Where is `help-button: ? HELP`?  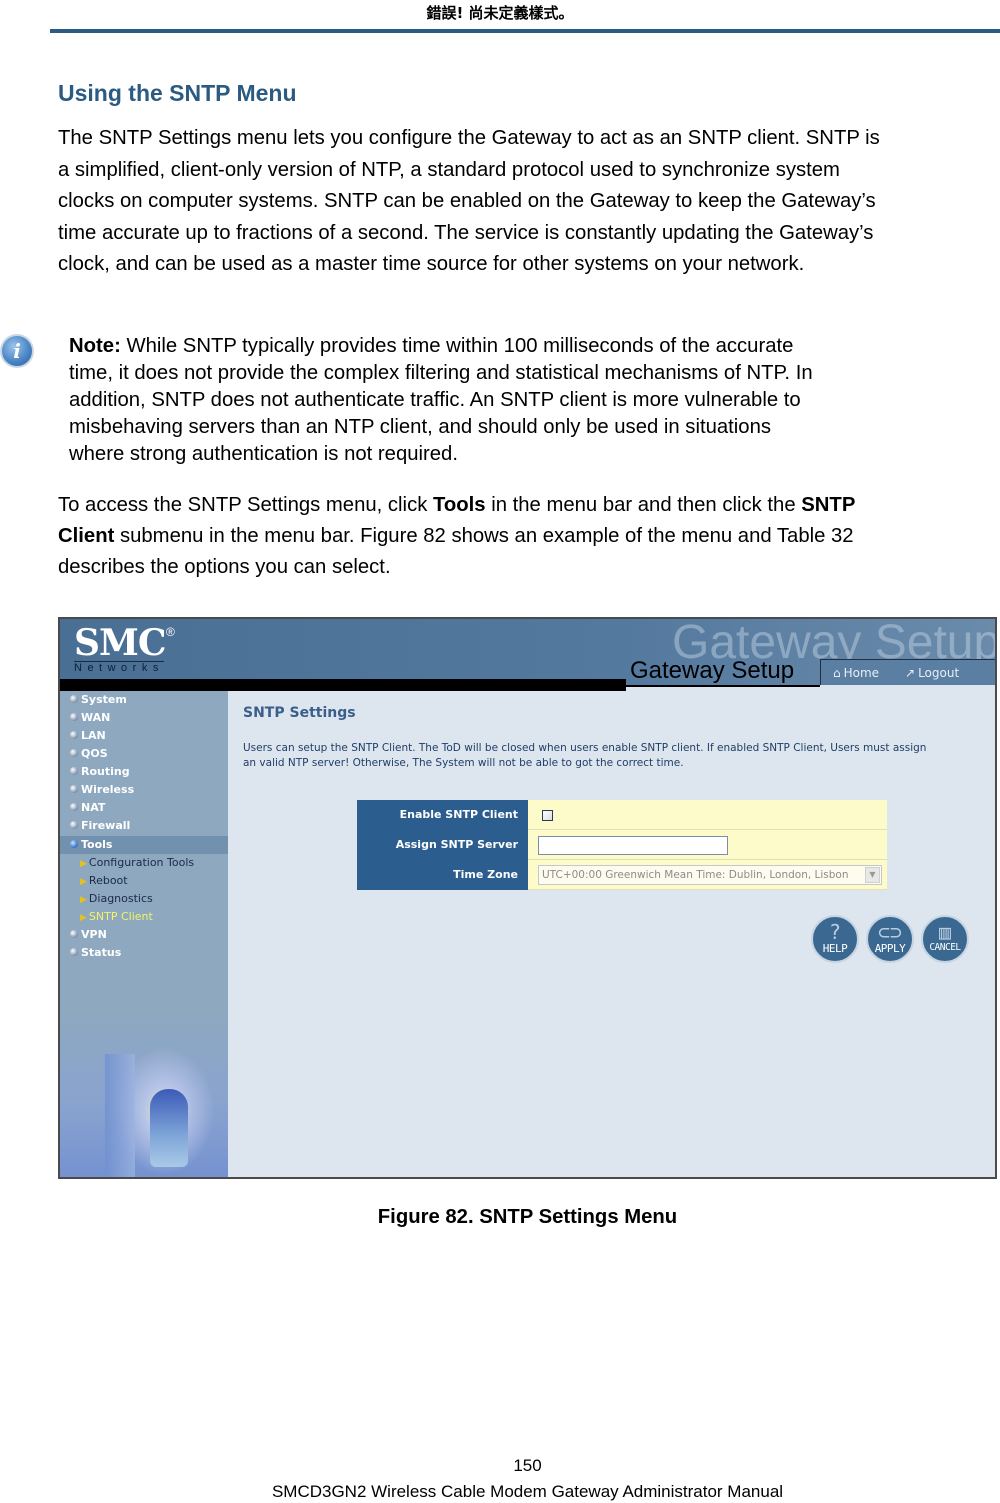 help-button: ? HELP is located at coordinates (835, 939).